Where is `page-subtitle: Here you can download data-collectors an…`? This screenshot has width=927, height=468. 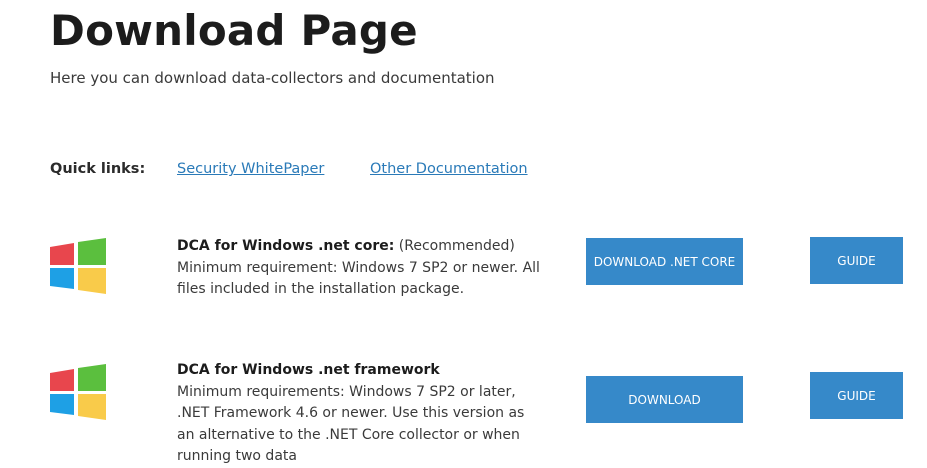 page-subtitle: Here you can download data-collectors an… is located at coordinates (272, 78).